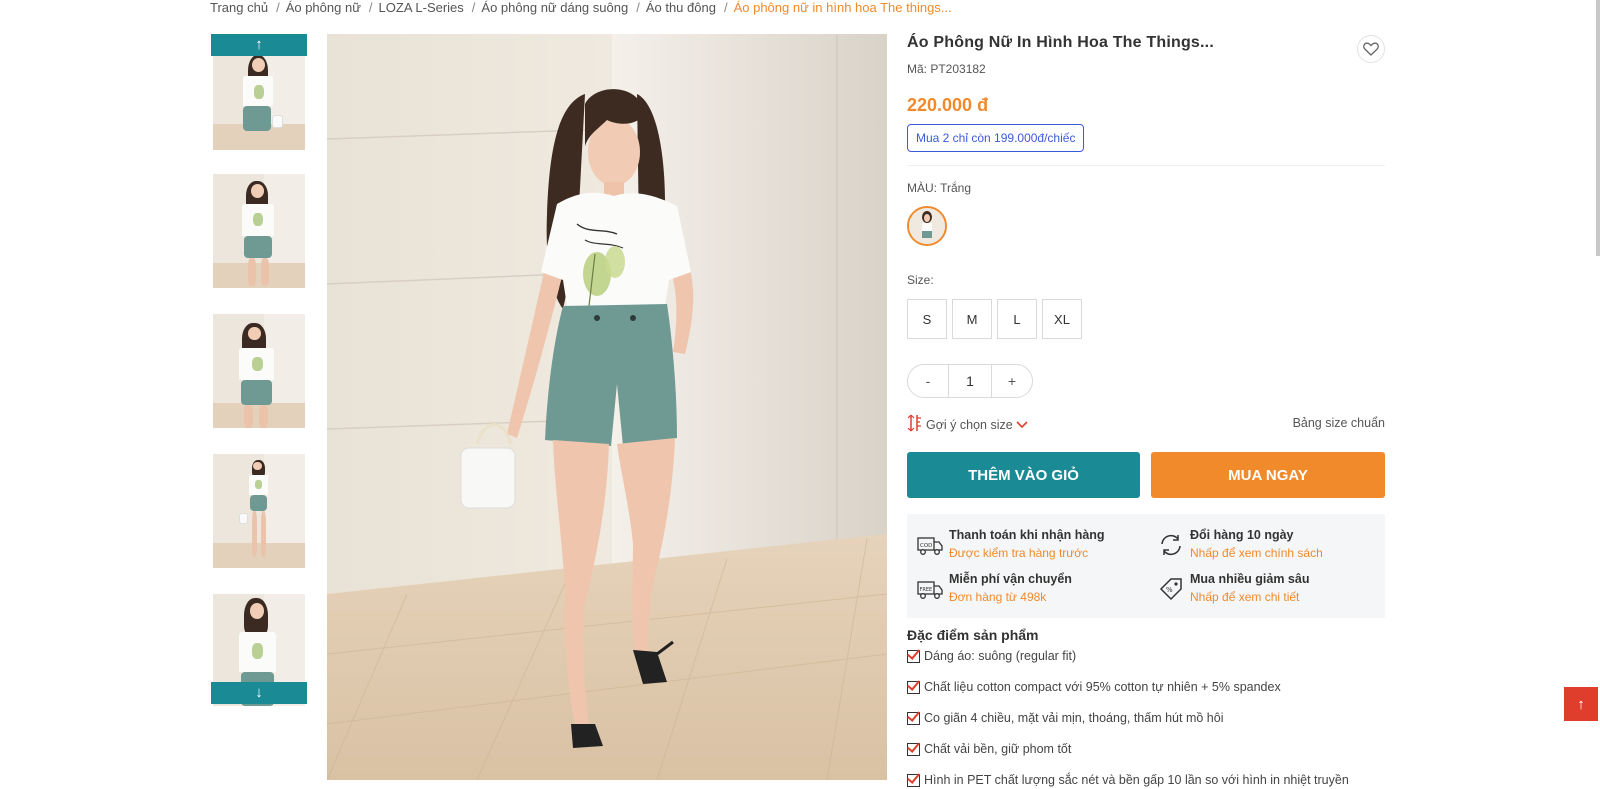 Image resolution: width=1600 pixels, height=789 pixels. Describe the element at coordinates (1062, 319) in the screenshot. I see `size-option-xl: XL` at that location.